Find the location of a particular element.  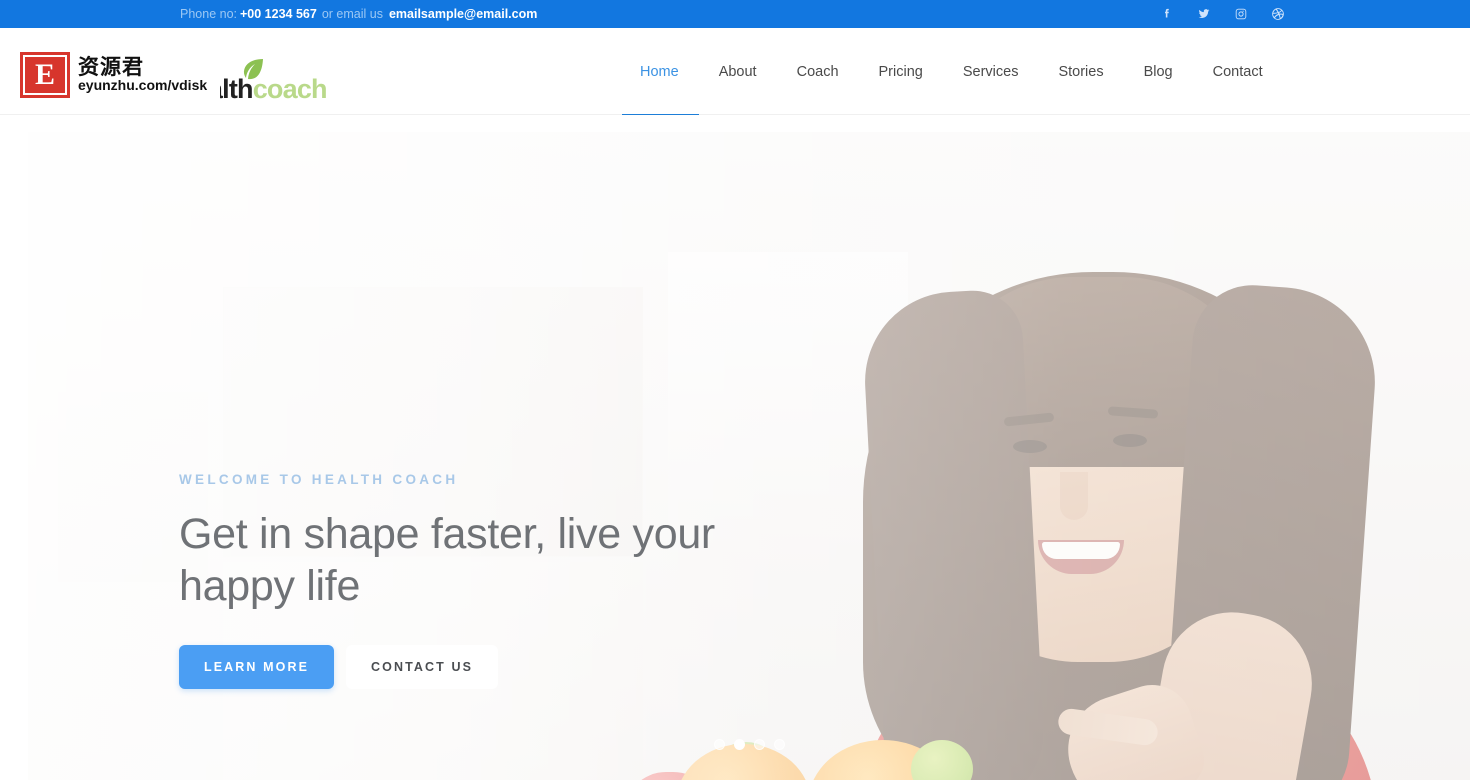

nav-item-blog: Blog is located at coordinates (1158, 71).